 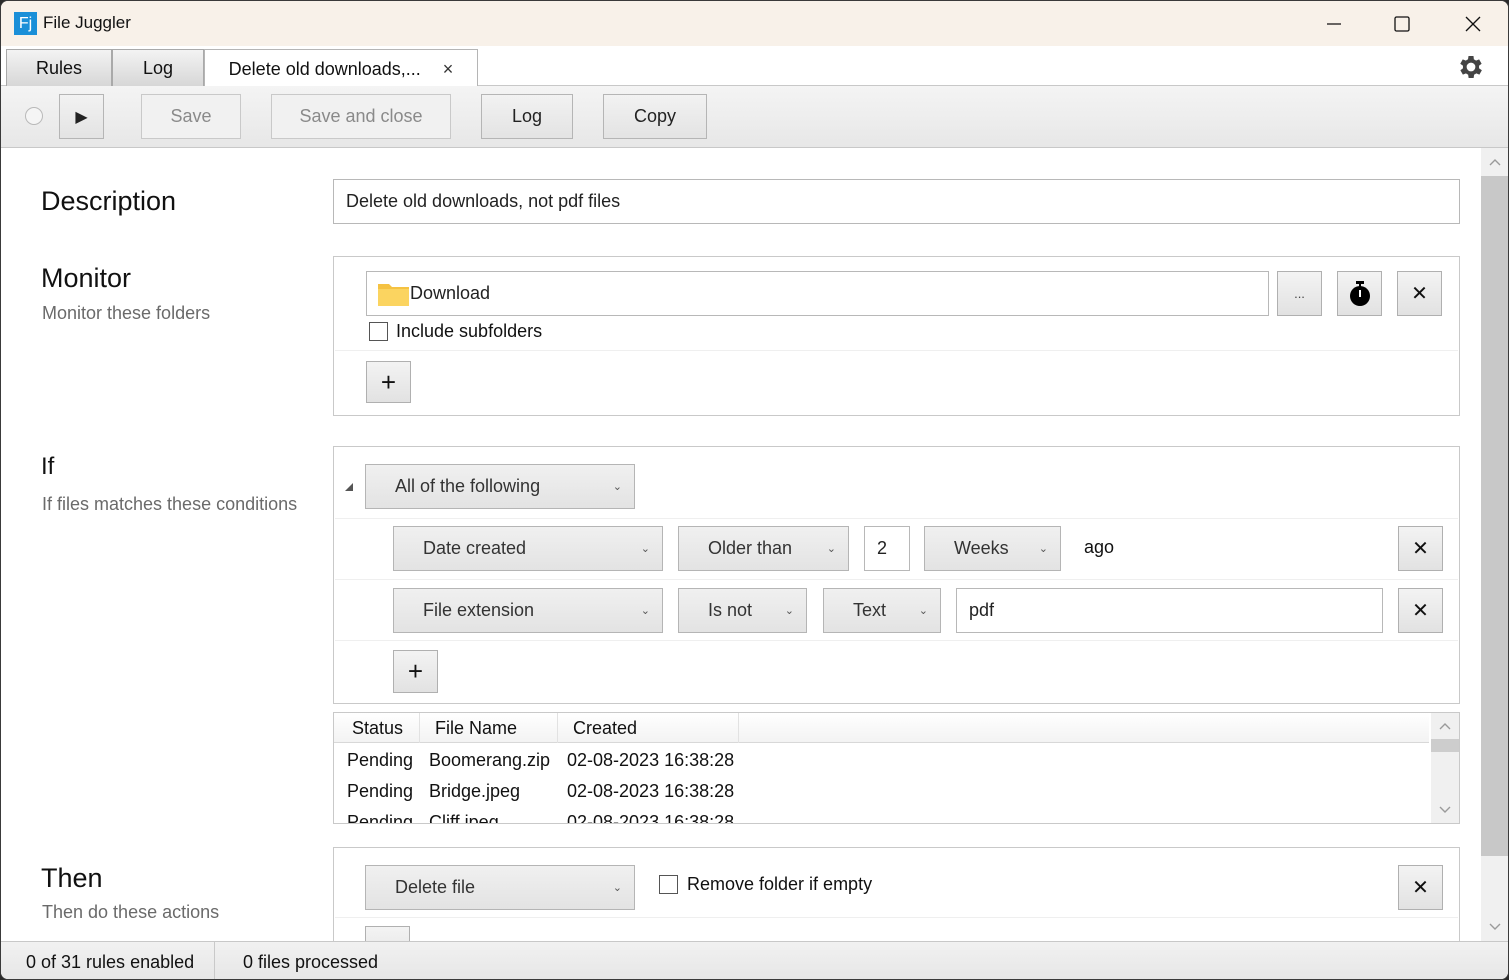 I want to click on column-header-created: Created, so click(x=648, y=728).